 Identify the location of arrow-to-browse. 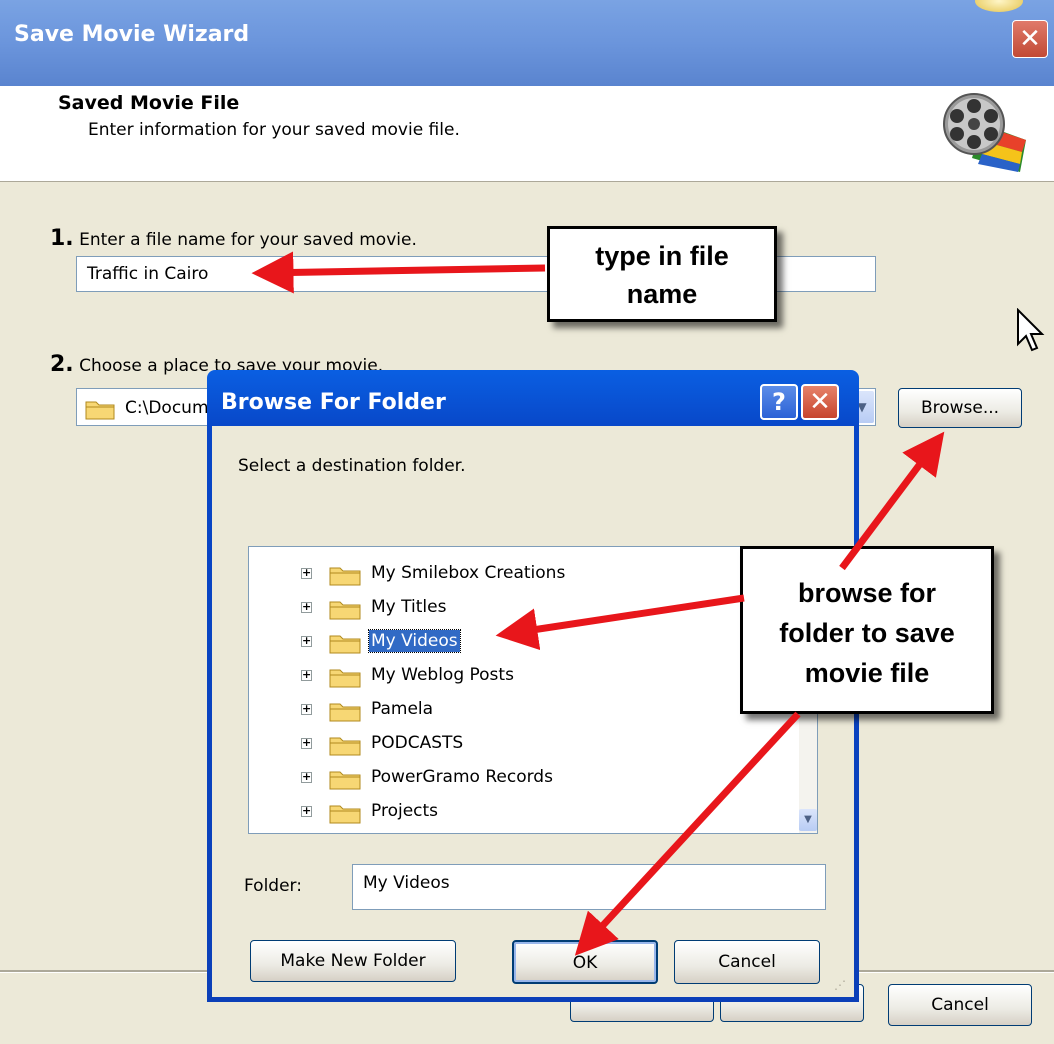
(892, 501).